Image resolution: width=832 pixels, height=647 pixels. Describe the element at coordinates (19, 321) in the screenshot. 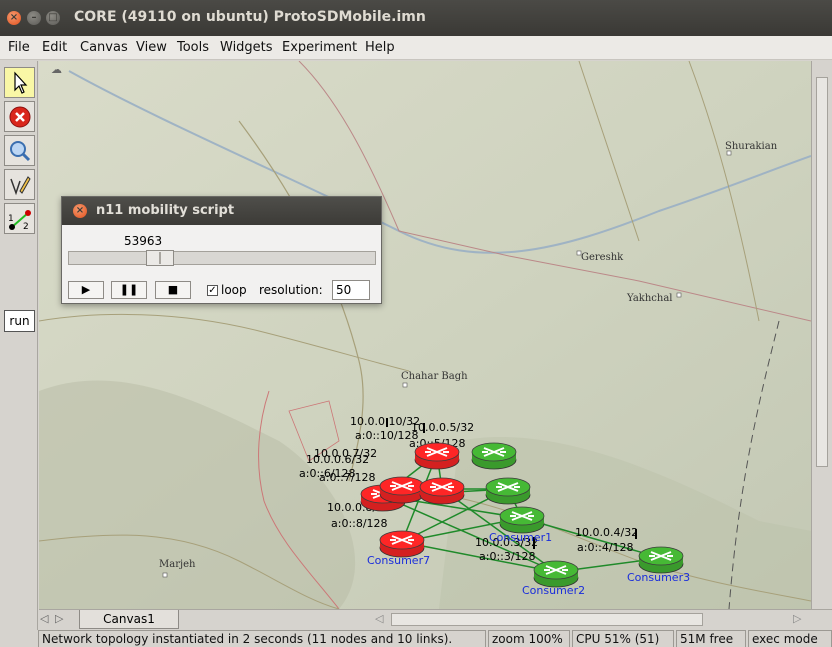

I see `run-tool-button: run` at that location.